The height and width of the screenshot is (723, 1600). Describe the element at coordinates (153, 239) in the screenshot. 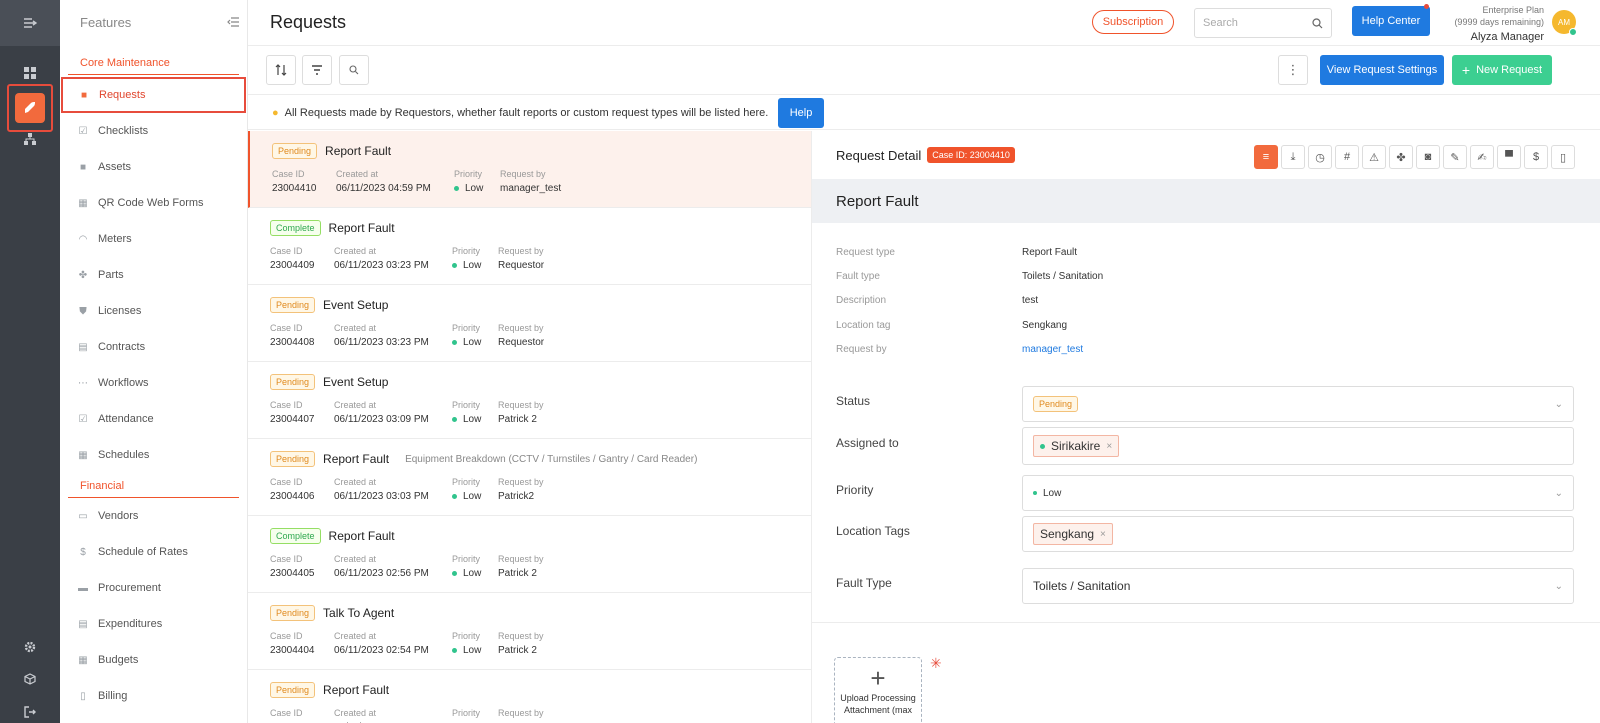

I see `sidebar-item-meters: ◠ Meters` at that location.